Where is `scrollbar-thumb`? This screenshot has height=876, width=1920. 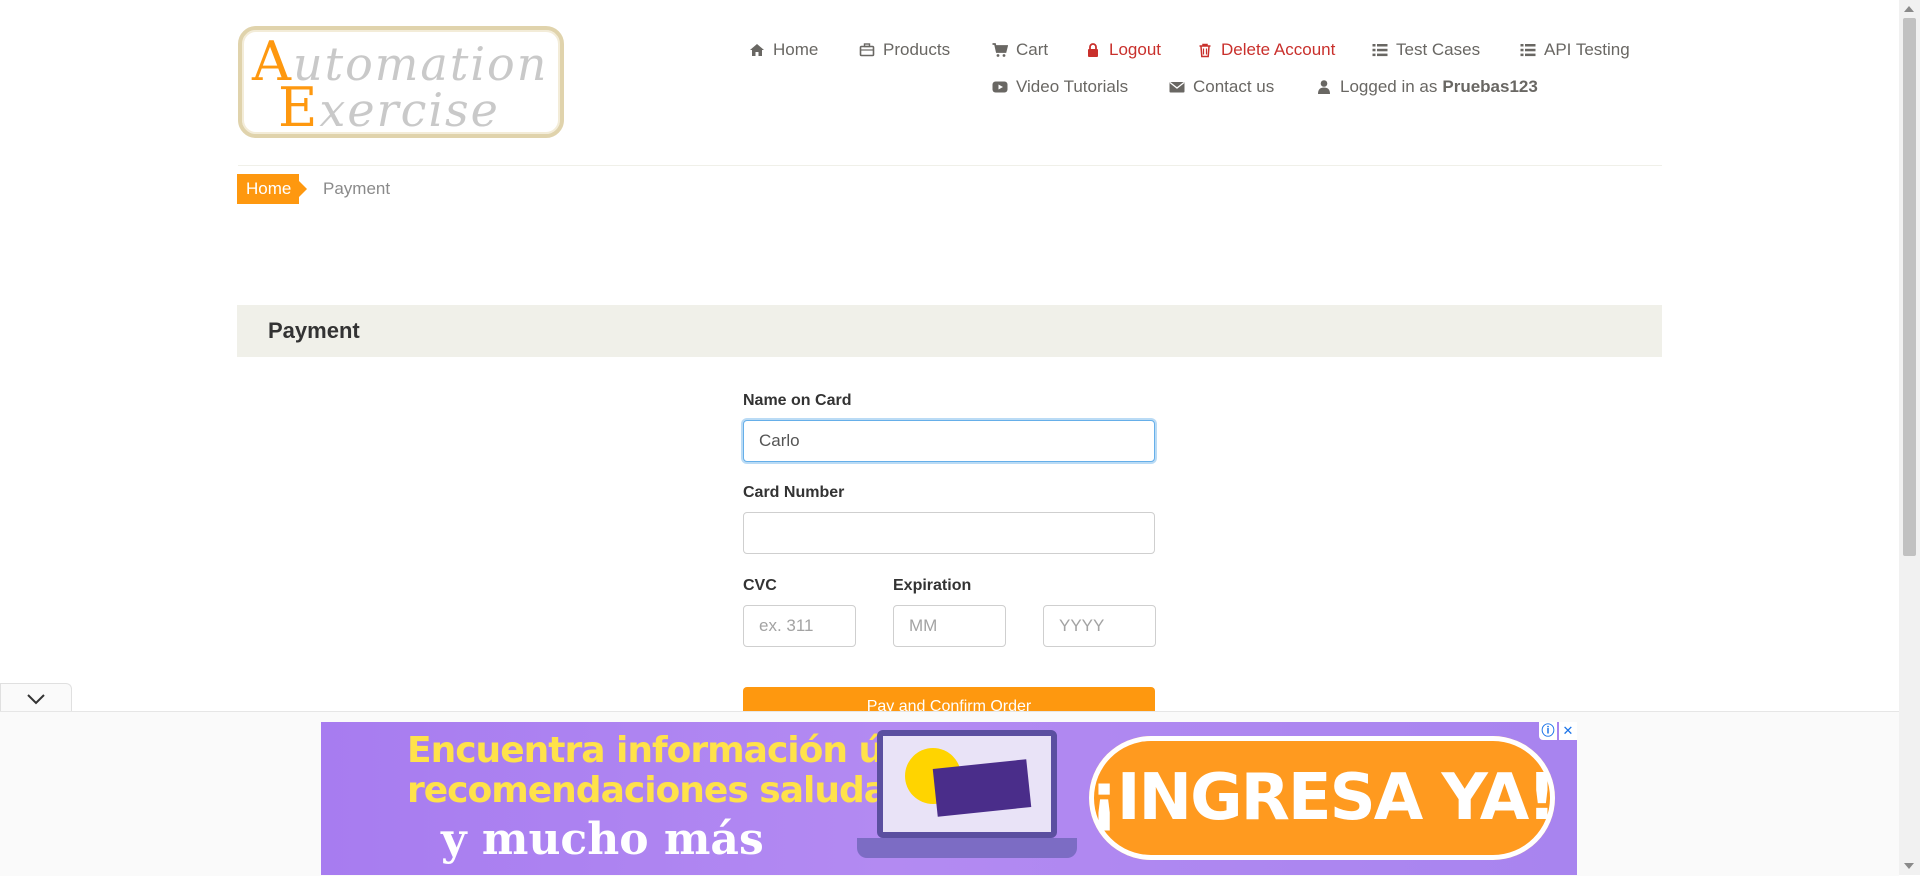
scrollbar-thumb is located at coordinates (1909, 287).